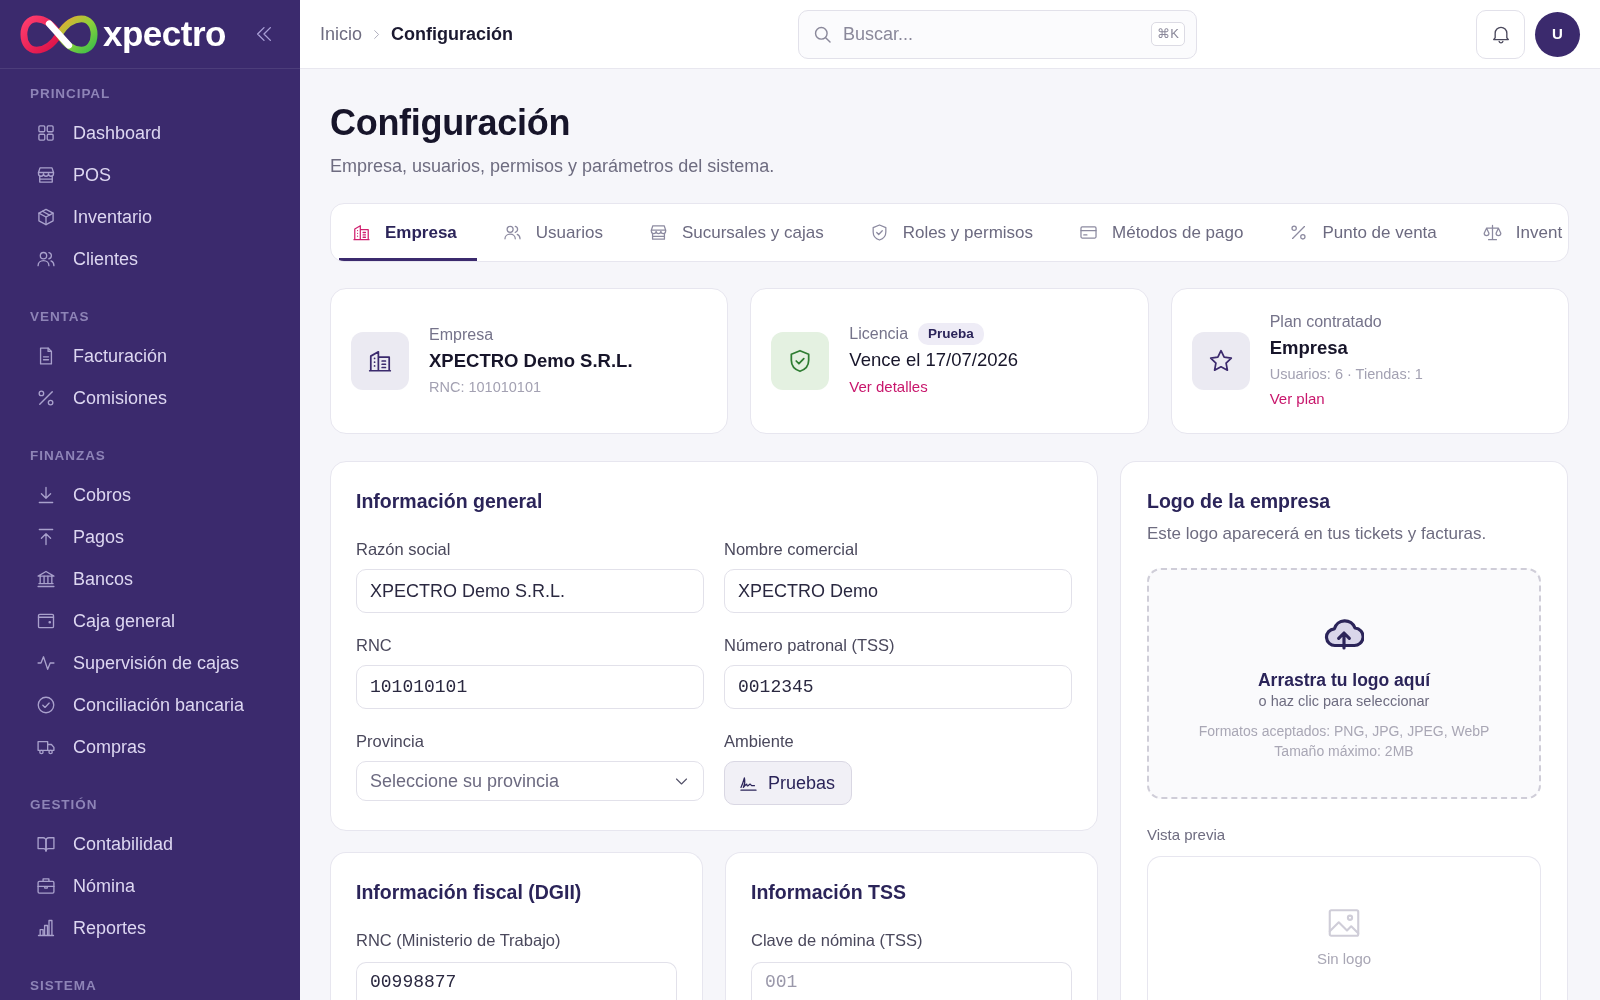 This screenshot has height=1000, width=1600. Describe the element at coordinates (59, 34) in the screenshot. I see `infinity-logo-icon` at that location.